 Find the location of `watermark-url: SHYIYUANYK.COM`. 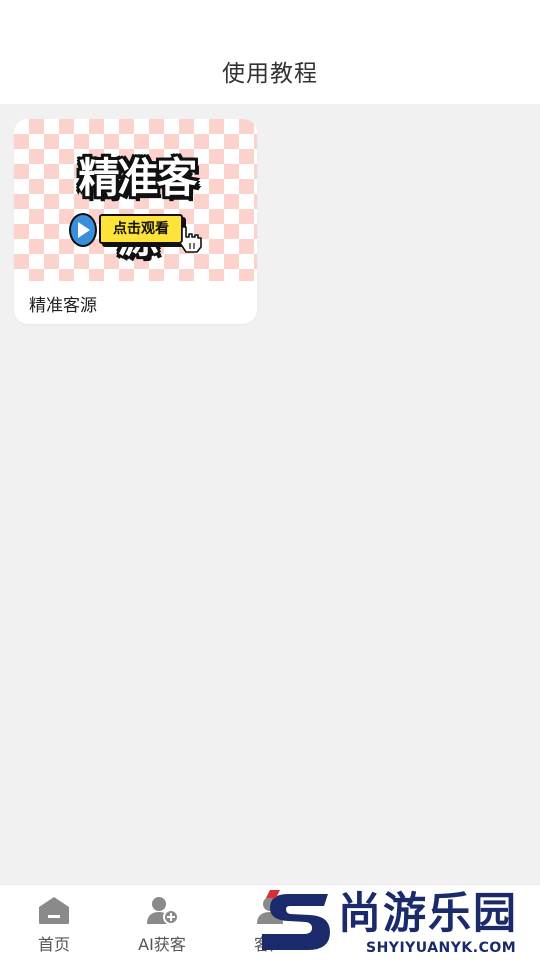

watermark-url: SHYIYUANYK.COM is located at coordinates (441, 948).